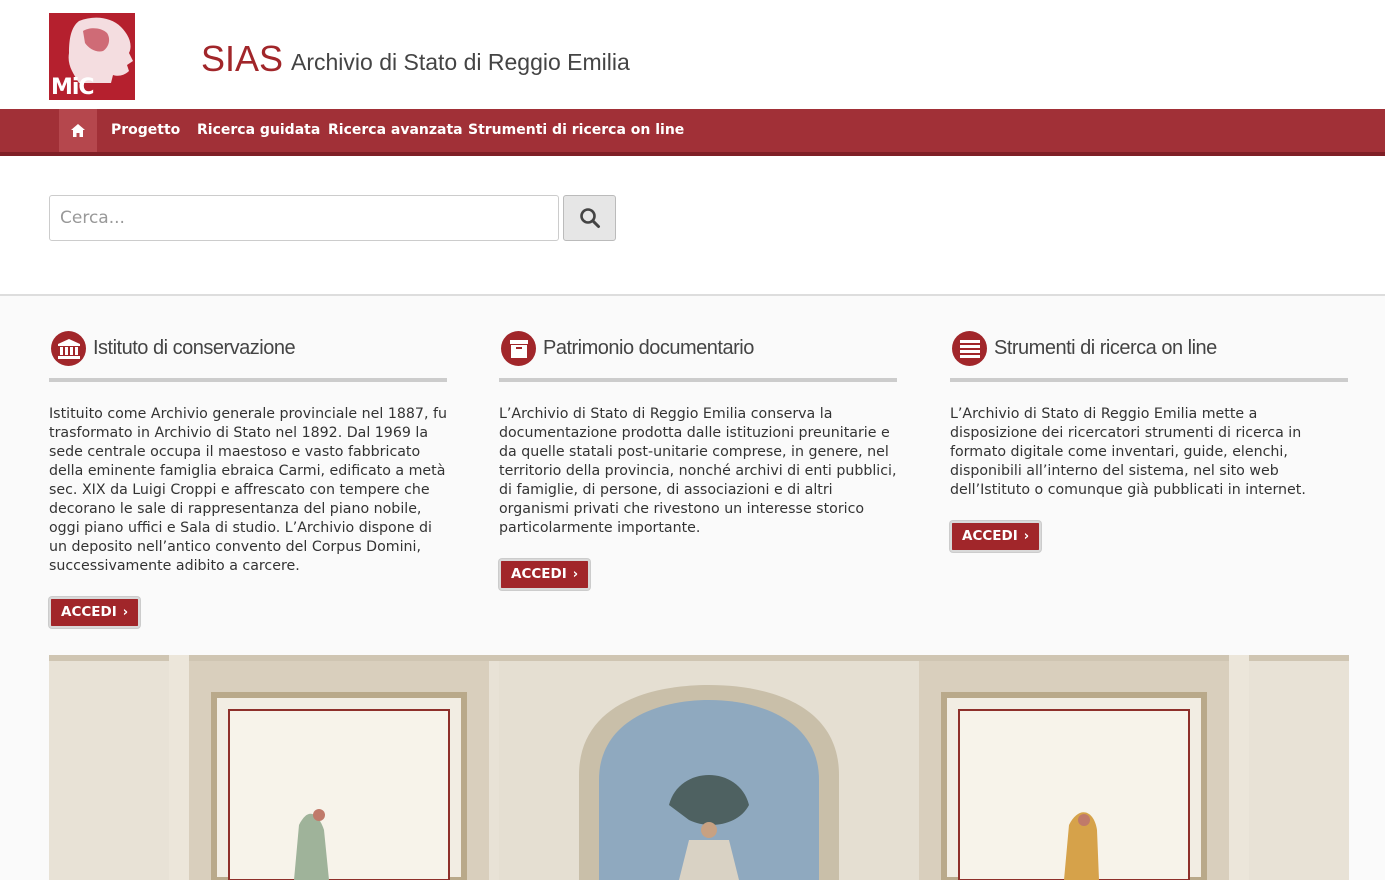 The height and width of the screenshot is (880, 1385). I want to click on search-input, so click(304, 218).